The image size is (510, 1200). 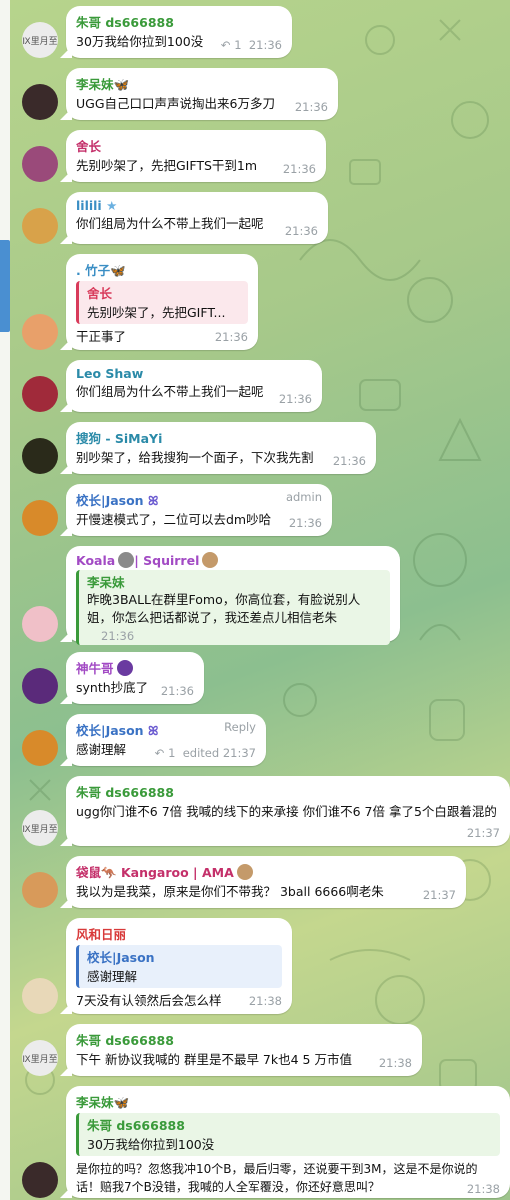 What do you see at coordinates (202, 94) in the screenshot?
I see `message-bubble: 李呆妹🦋 UGG自己口口声声说掏出来6万多刀 21:36` at bounding box center [202, 94].